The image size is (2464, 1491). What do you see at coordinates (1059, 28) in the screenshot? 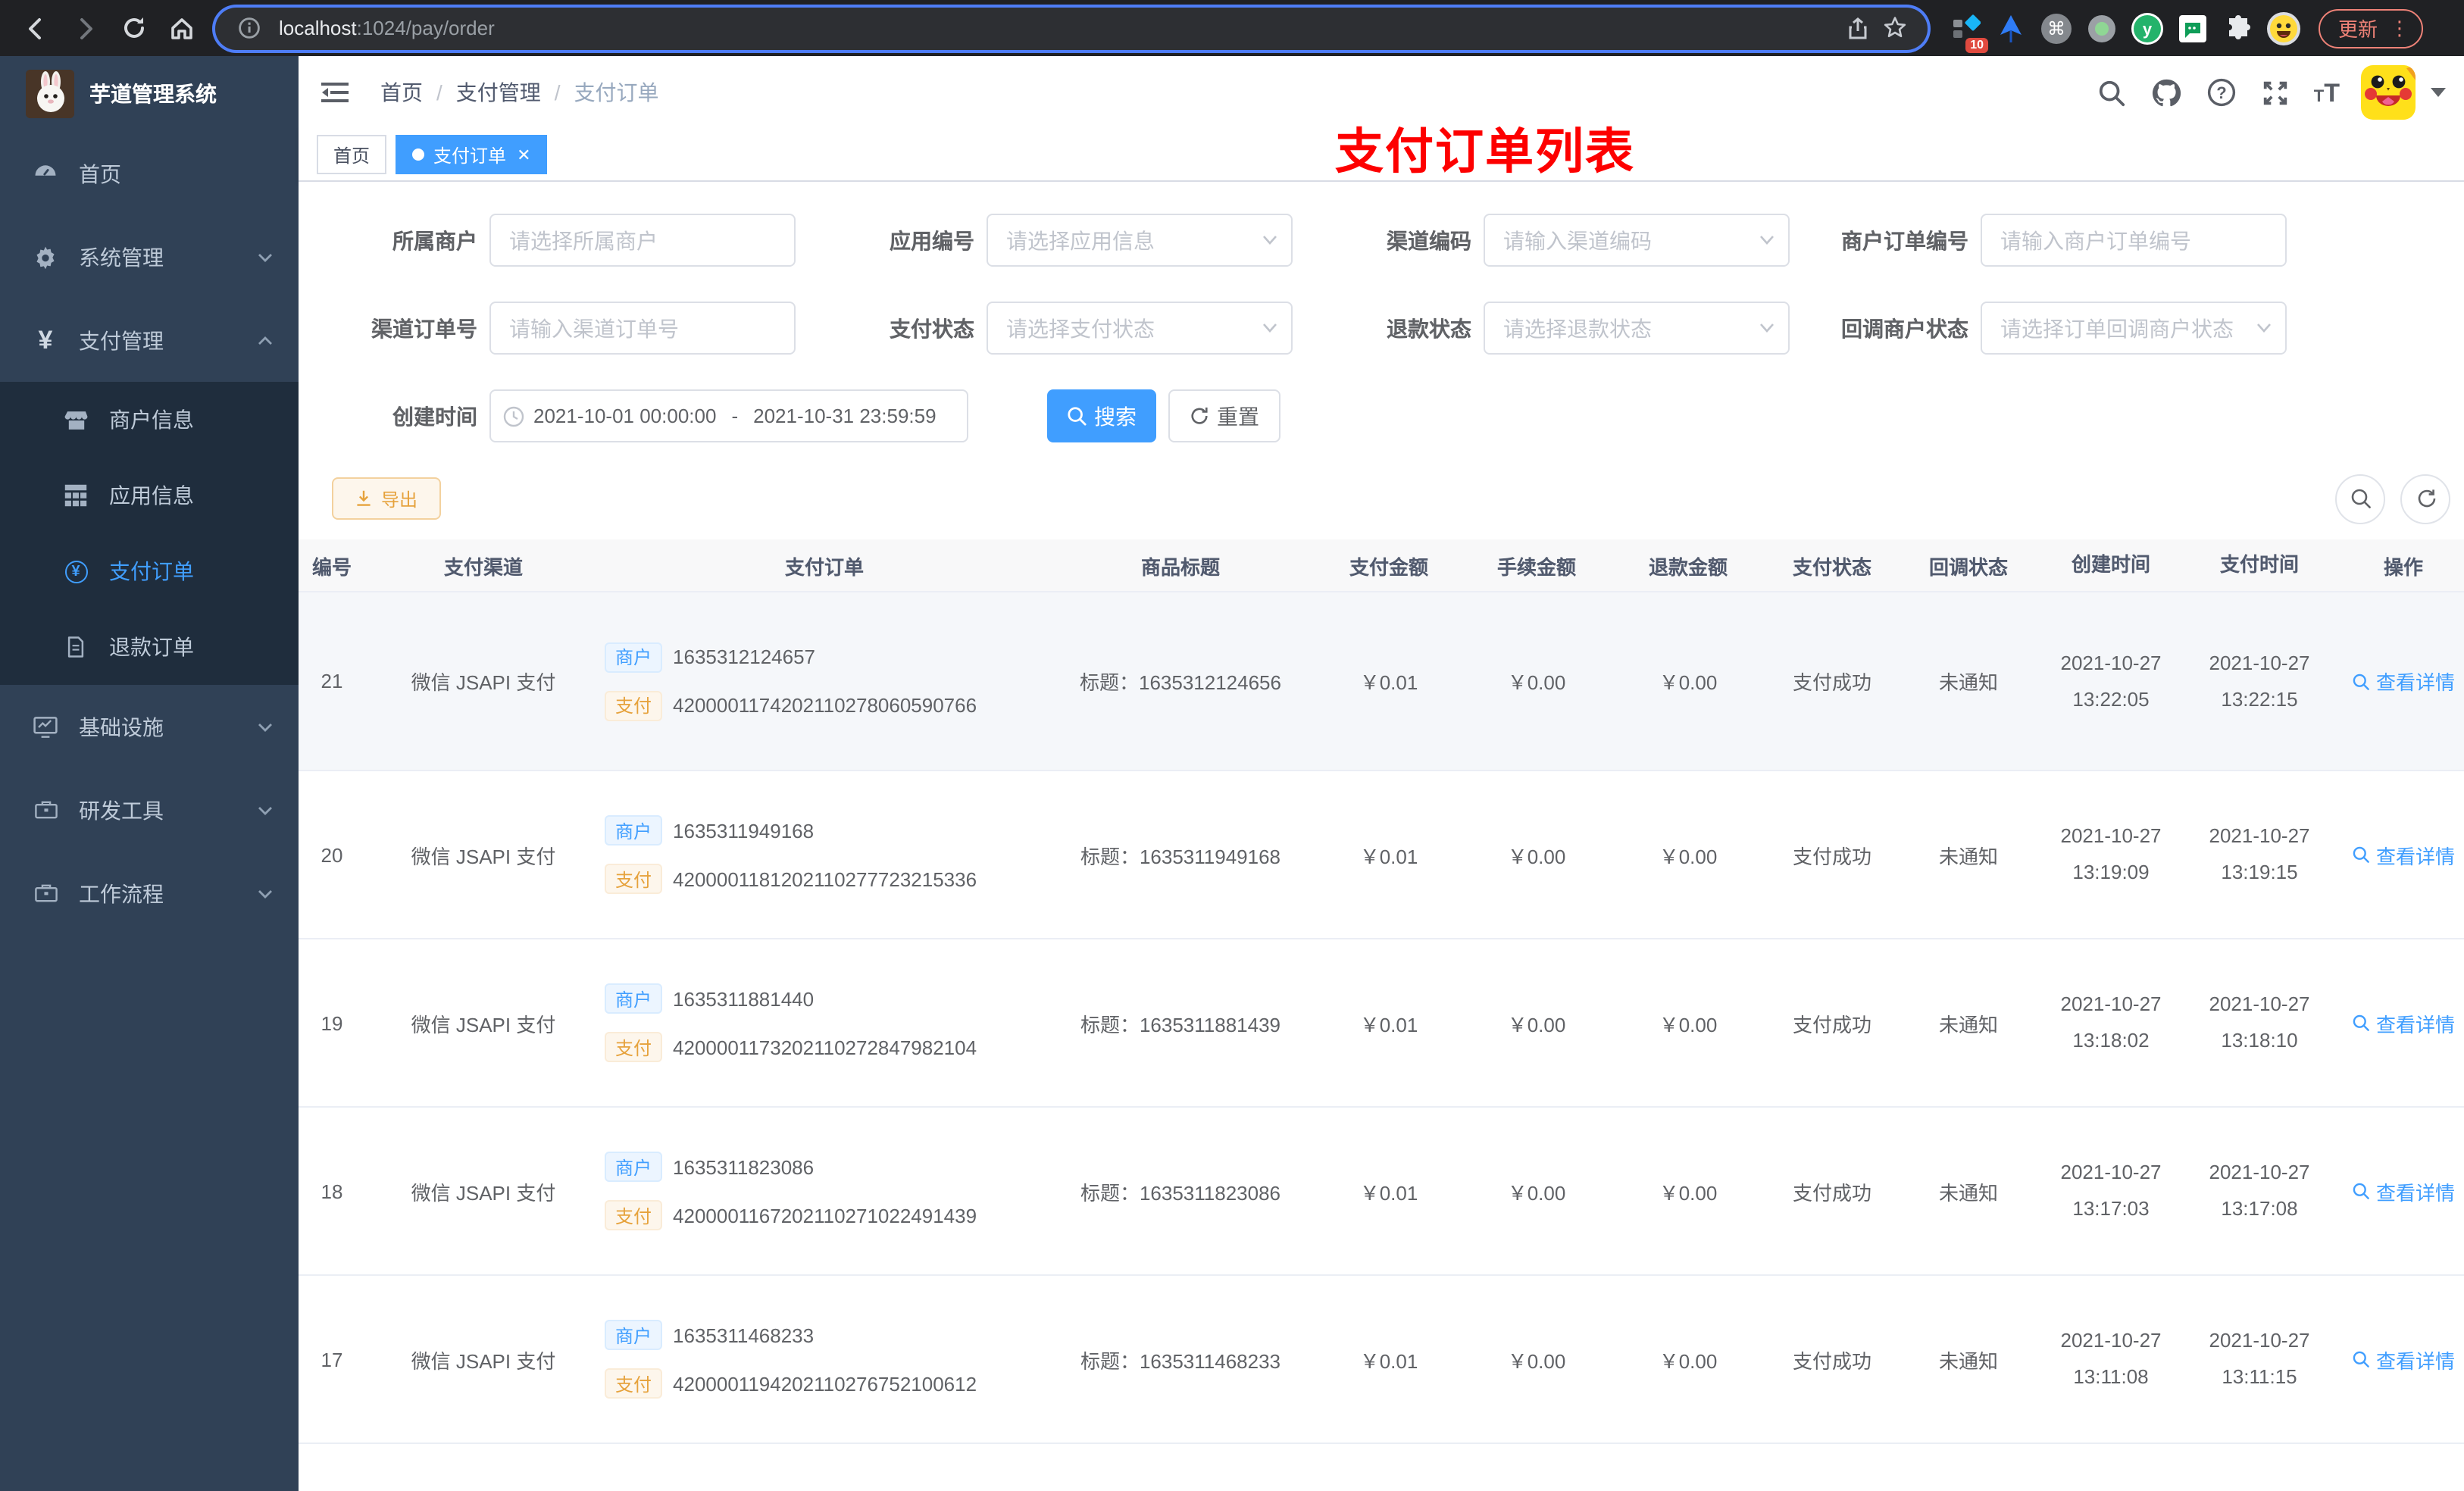
I see `url-text: localhost:1024/pay/order` at bounding box center [1059, 28].